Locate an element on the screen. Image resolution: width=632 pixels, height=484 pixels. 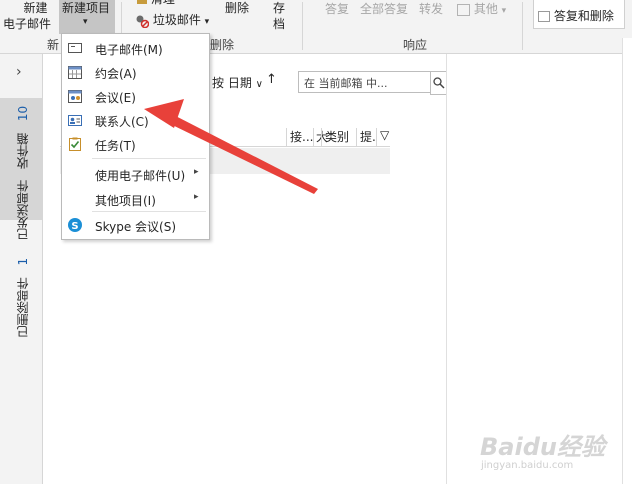
delete-button: 删除 is located at coordinates (237, 8).